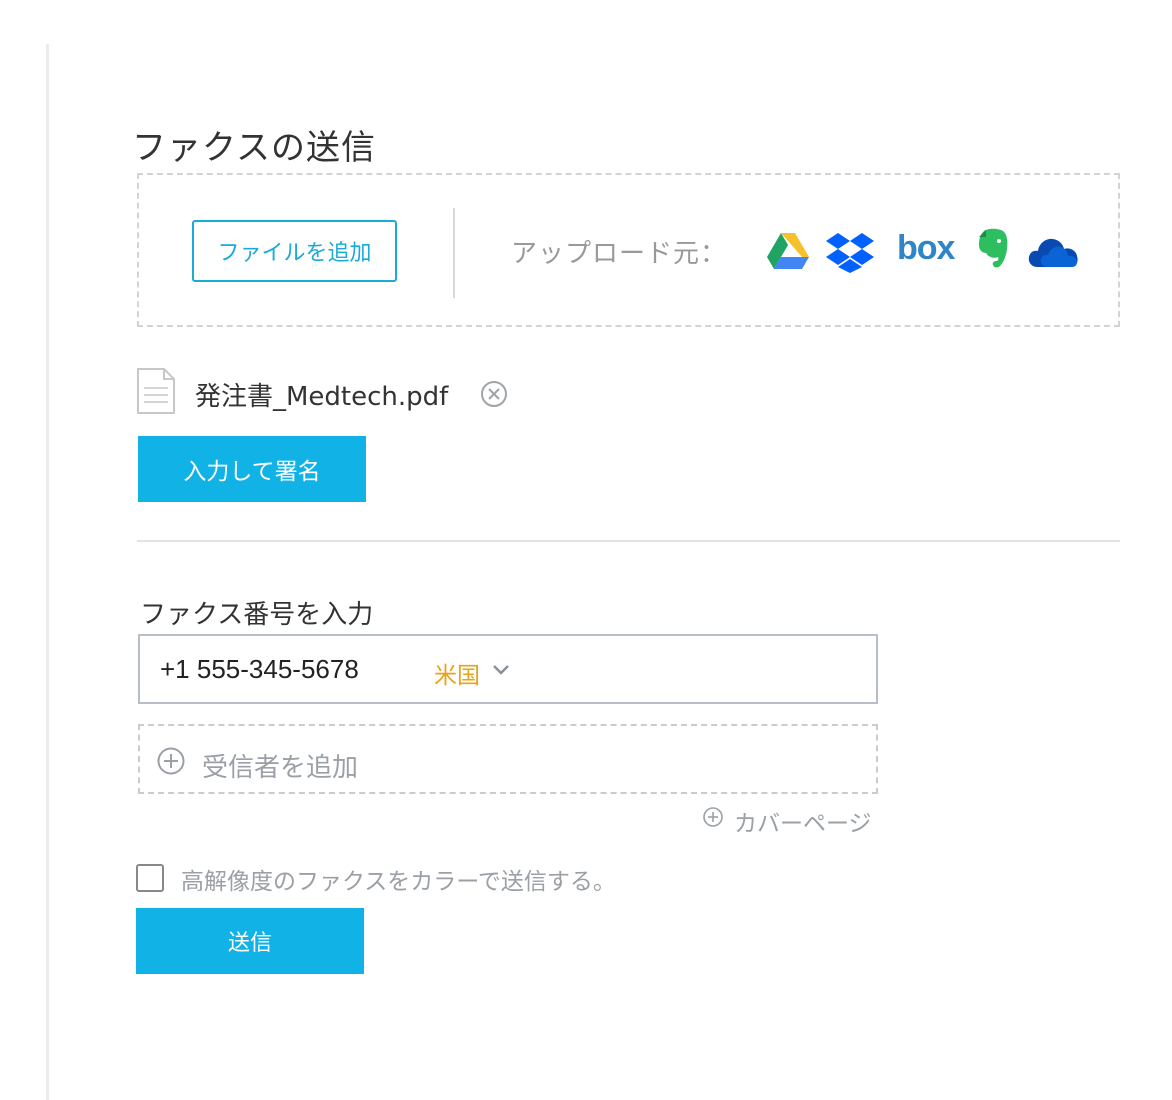 This screenshot has width=1172, height=1100. What do you see at coordinates (398, 879) in the screenshot?
I see `hd-color-label: 高解像度のファクスをカラーで送信する。` at bounding box center [398, 879].